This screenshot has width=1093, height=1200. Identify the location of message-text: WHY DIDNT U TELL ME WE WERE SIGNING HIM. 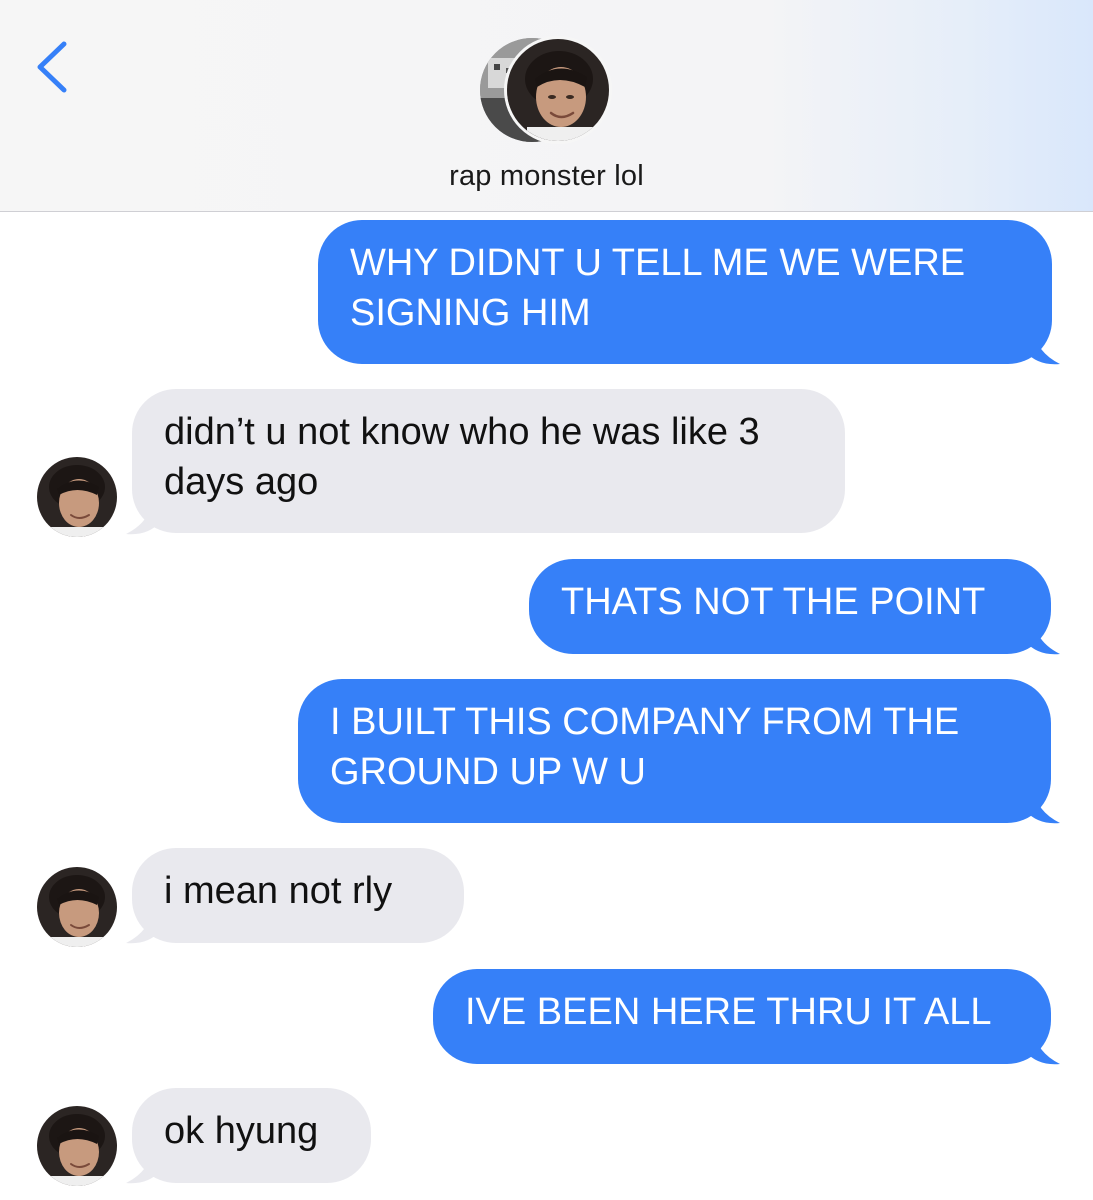
(658, 288).